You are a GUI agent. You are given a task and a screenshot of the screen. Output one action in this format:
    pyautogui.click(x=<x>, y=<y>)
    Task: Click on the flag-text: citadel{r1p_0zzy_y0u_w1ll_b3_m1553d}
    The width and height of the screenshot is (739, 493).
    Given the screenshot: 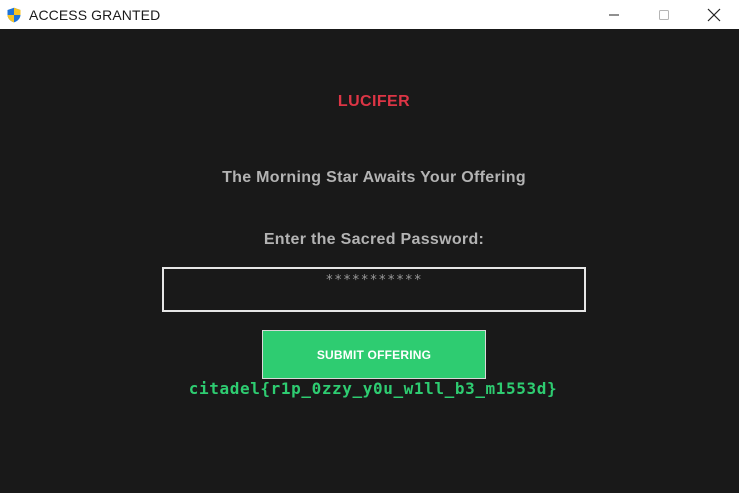 What is the action you would take?
    pyautogui.click(x=373, y=388)
    